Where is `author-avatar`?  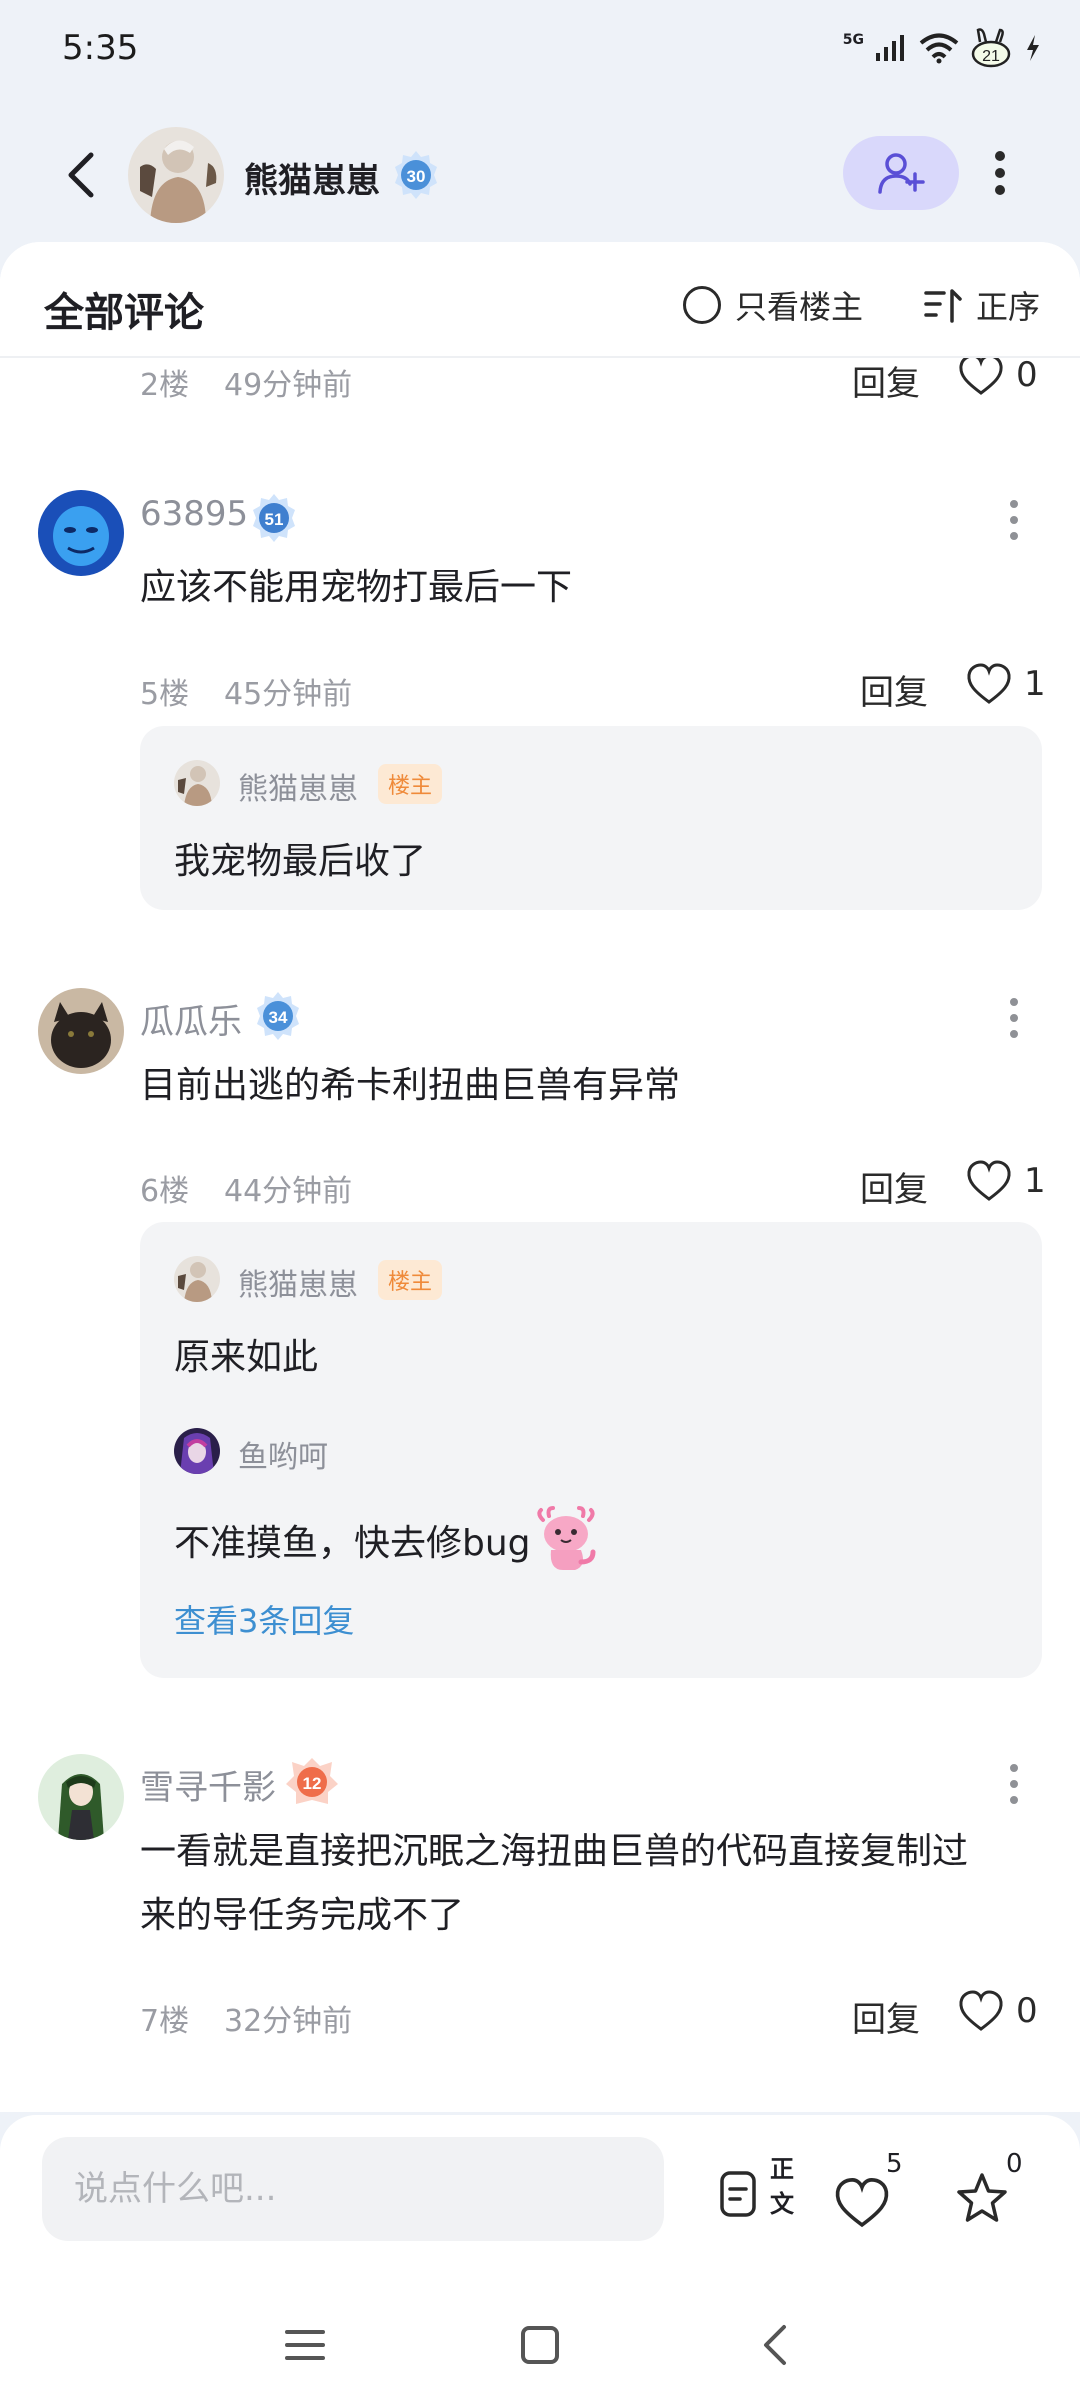
author-avatar is located at coordinates (176, 175).